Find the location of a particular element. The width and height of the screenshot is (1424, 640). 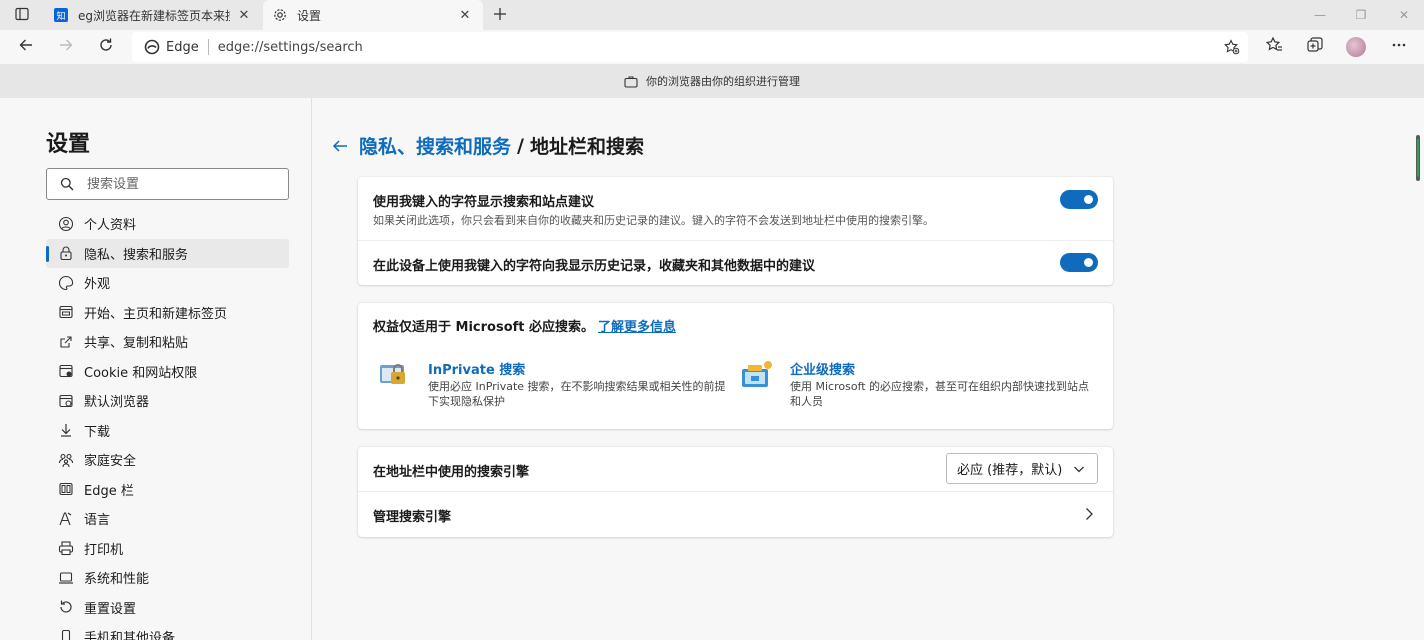

tab-actions-icon is located at coordinates (22, 15).